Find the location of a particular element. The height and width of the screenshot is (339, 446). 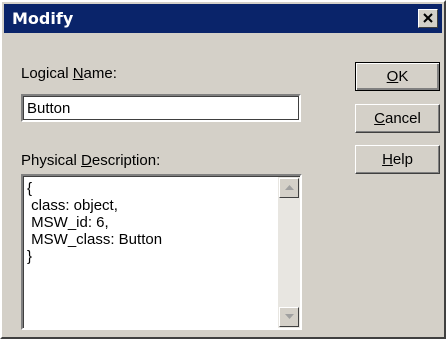

scroll-up-button is located at coordinates (289, 188).